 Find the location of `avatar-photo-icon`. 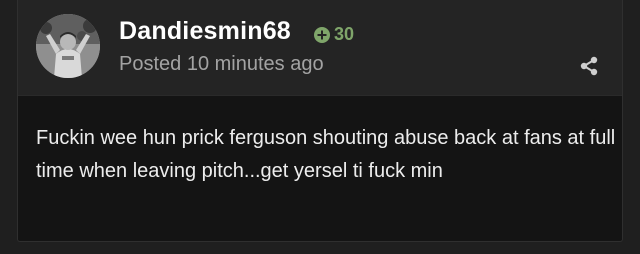

avatar-photo-icon is located at coordinates (68, 46).